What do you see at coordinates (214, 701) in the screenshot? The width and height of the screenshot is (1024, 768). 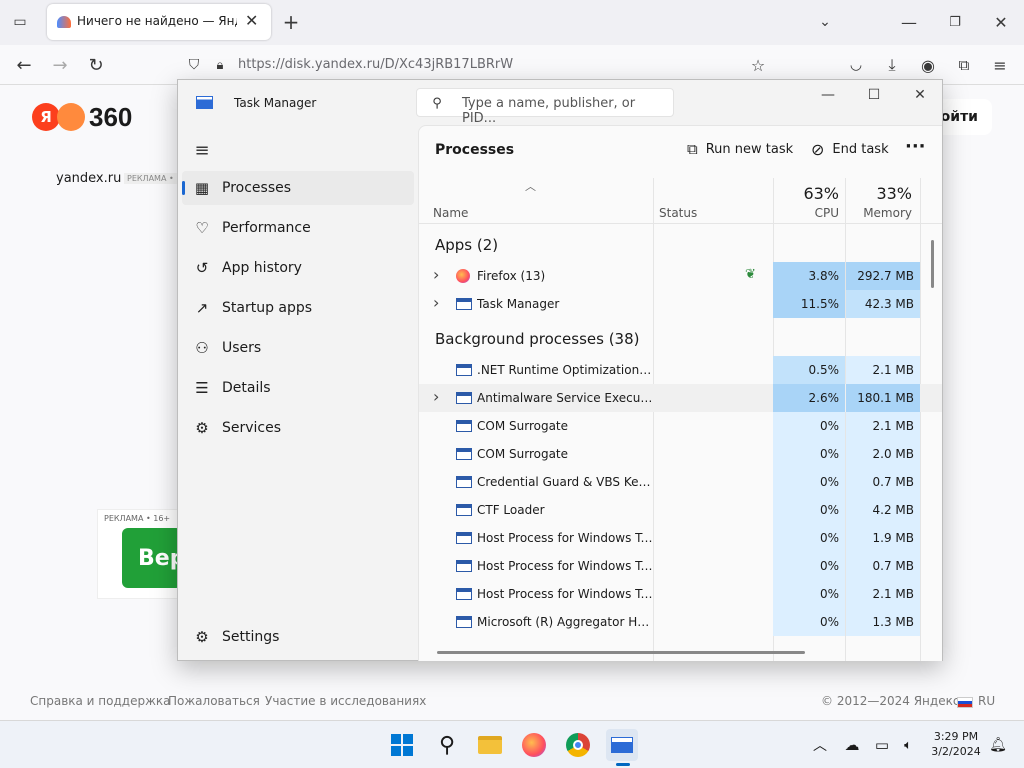 I see `complain-link: Пожаловаться` at bounding box center [214, 701].